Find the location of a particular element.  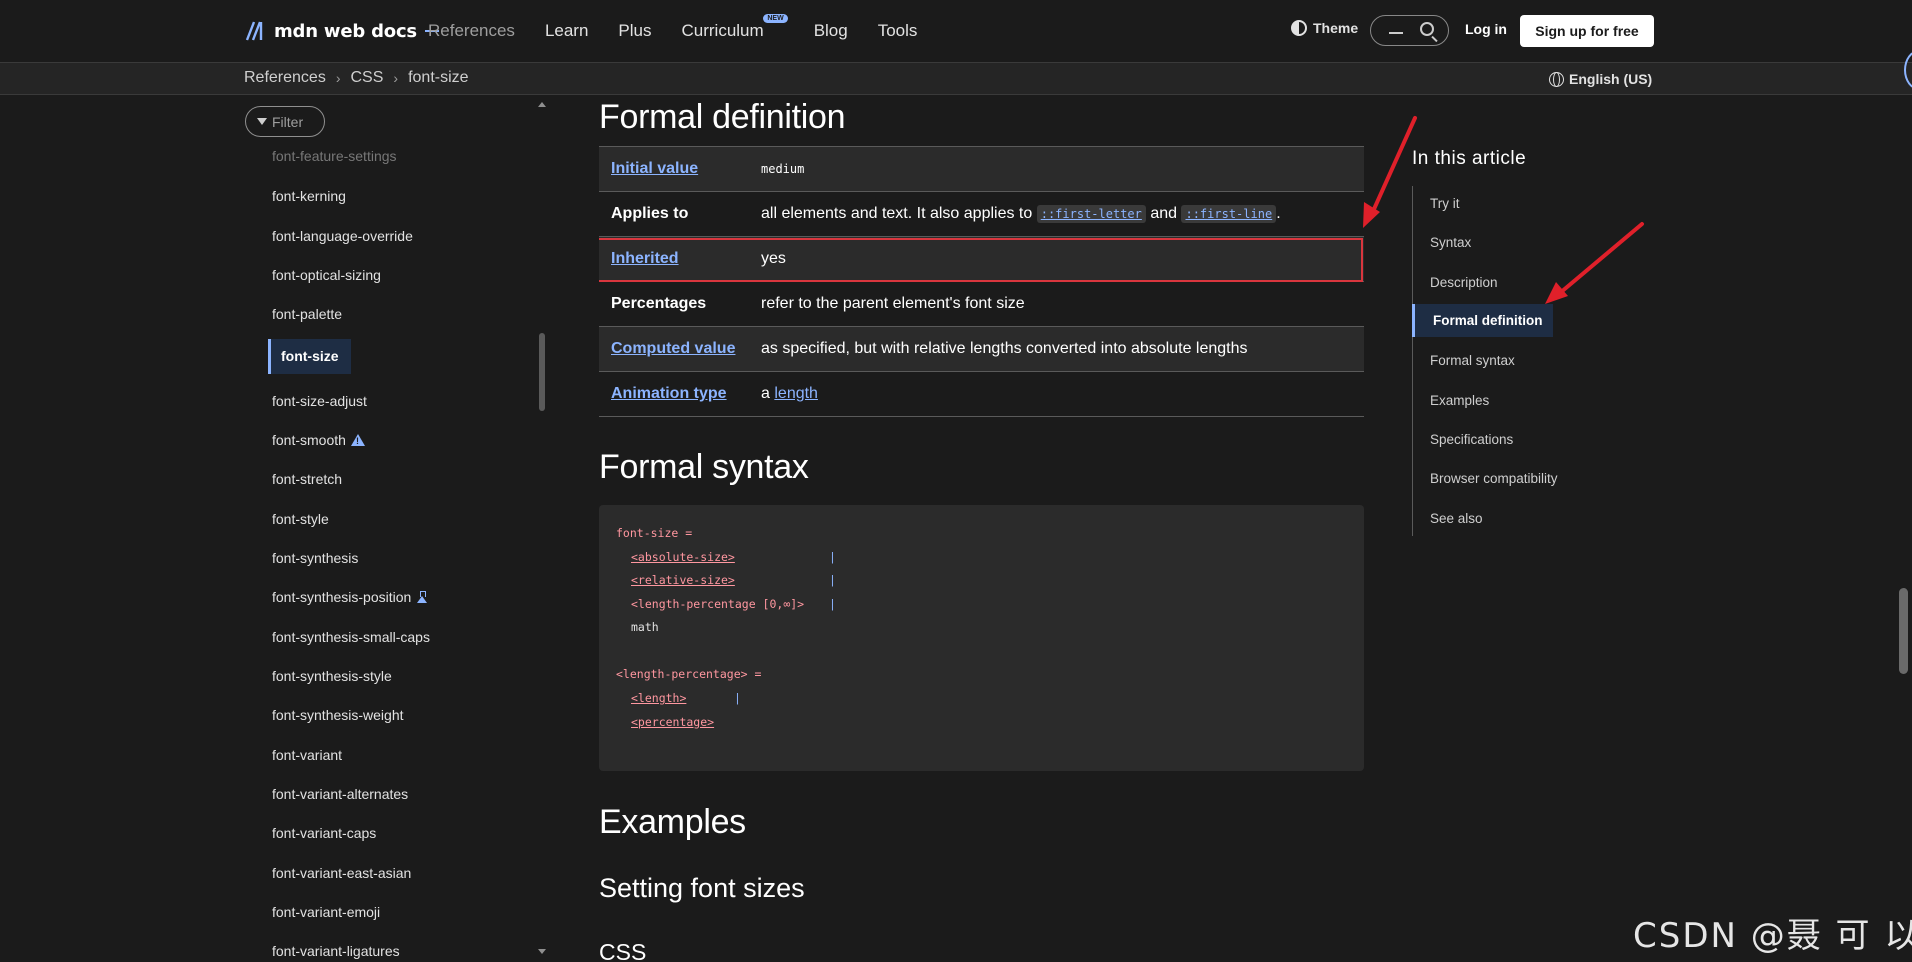

nav-learn: Learn is located at coordinates (566, 31).